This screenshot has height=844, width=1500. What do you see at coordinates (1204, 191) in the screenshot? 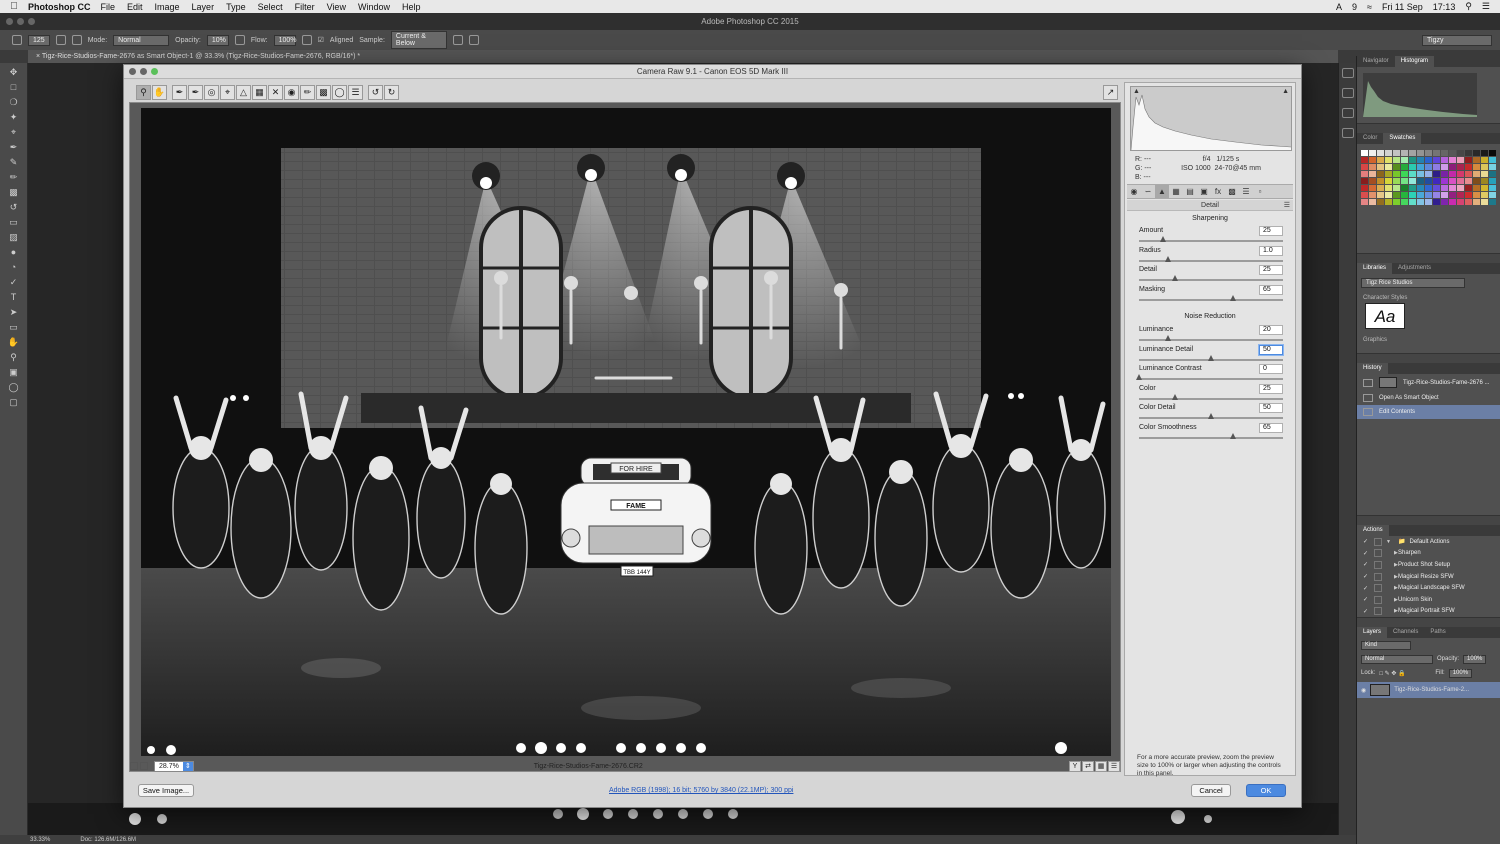
I see `lens-corrections-tab-icon: ▣` at bounding box center [1204, 191].